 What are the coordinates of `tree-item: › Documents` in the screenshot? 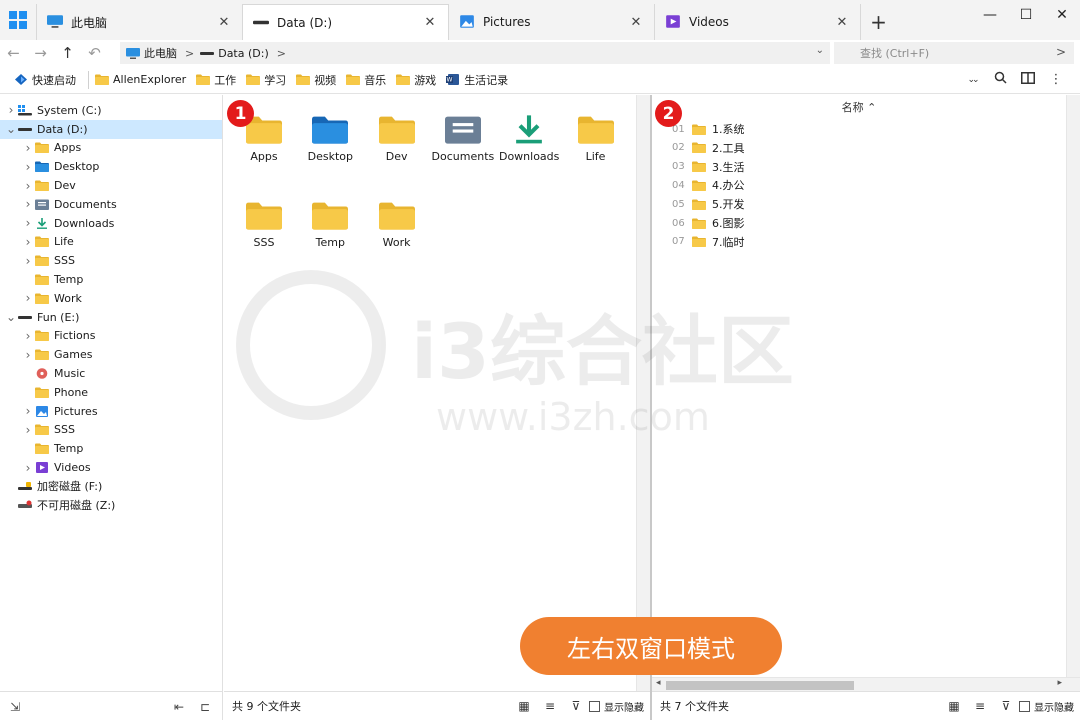 It's located at (111, 204).